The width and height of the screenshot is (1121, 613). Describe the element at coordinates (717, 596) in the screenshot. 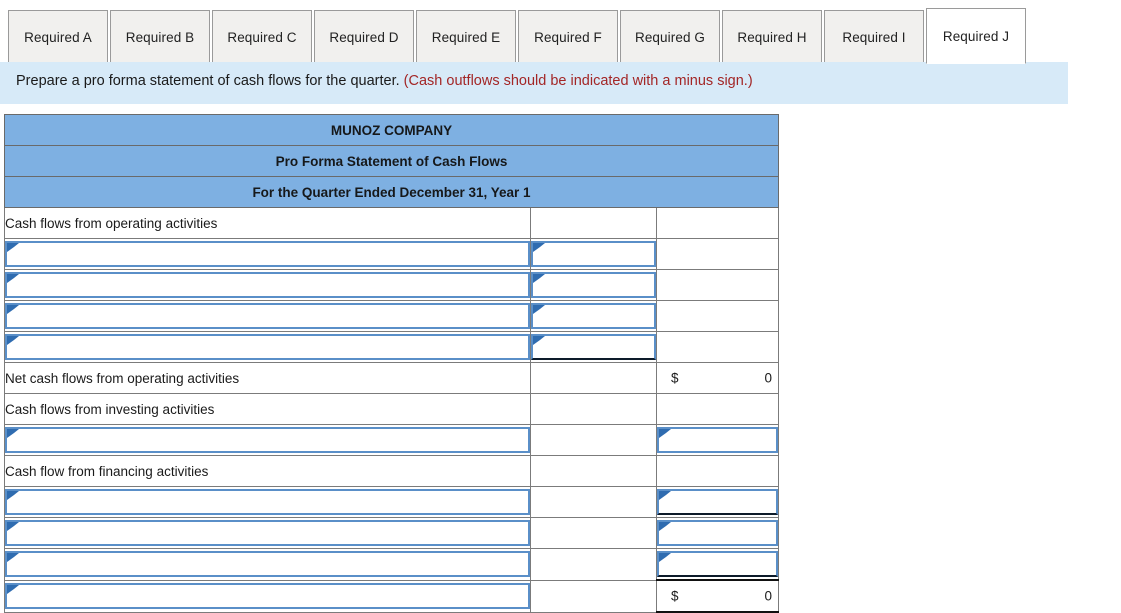

I see `total-amount-cell: $0` at that location.